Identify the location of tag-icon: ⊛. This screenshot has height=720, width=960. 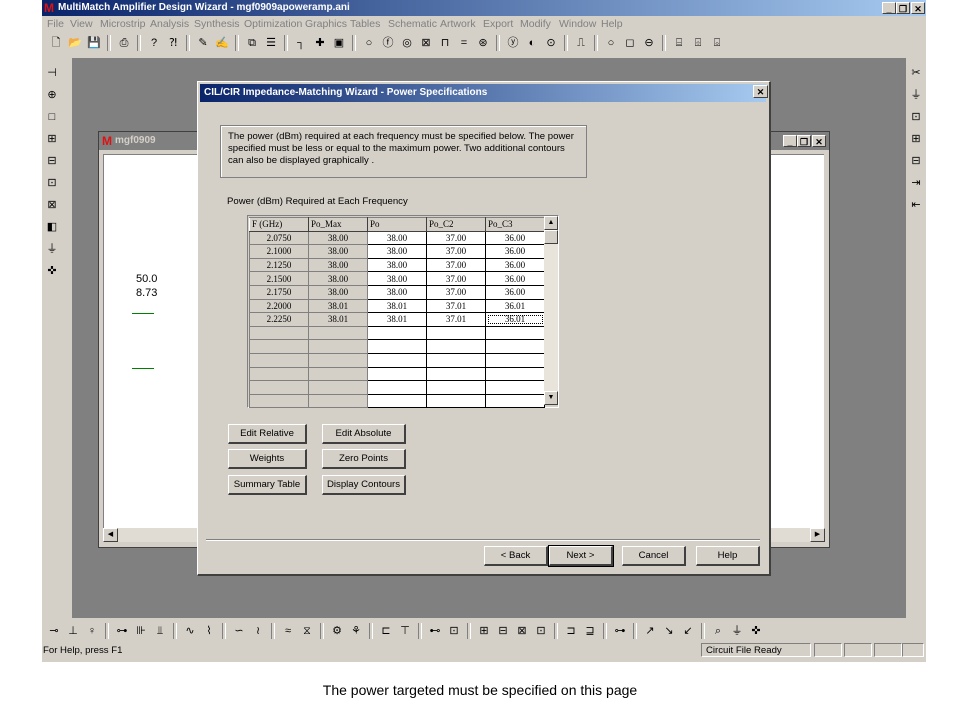
(483, 43).